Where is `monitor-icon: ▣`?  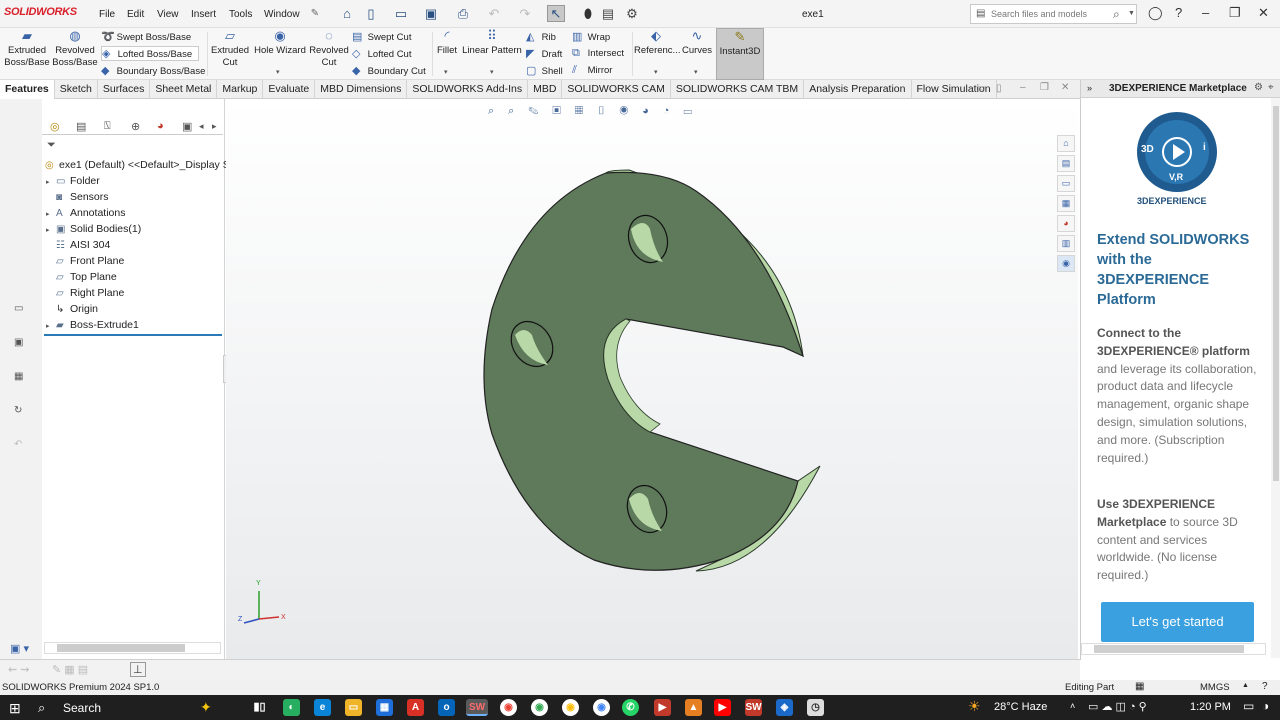
monitor-icon: ▣ is located at coordinates (18, 342).